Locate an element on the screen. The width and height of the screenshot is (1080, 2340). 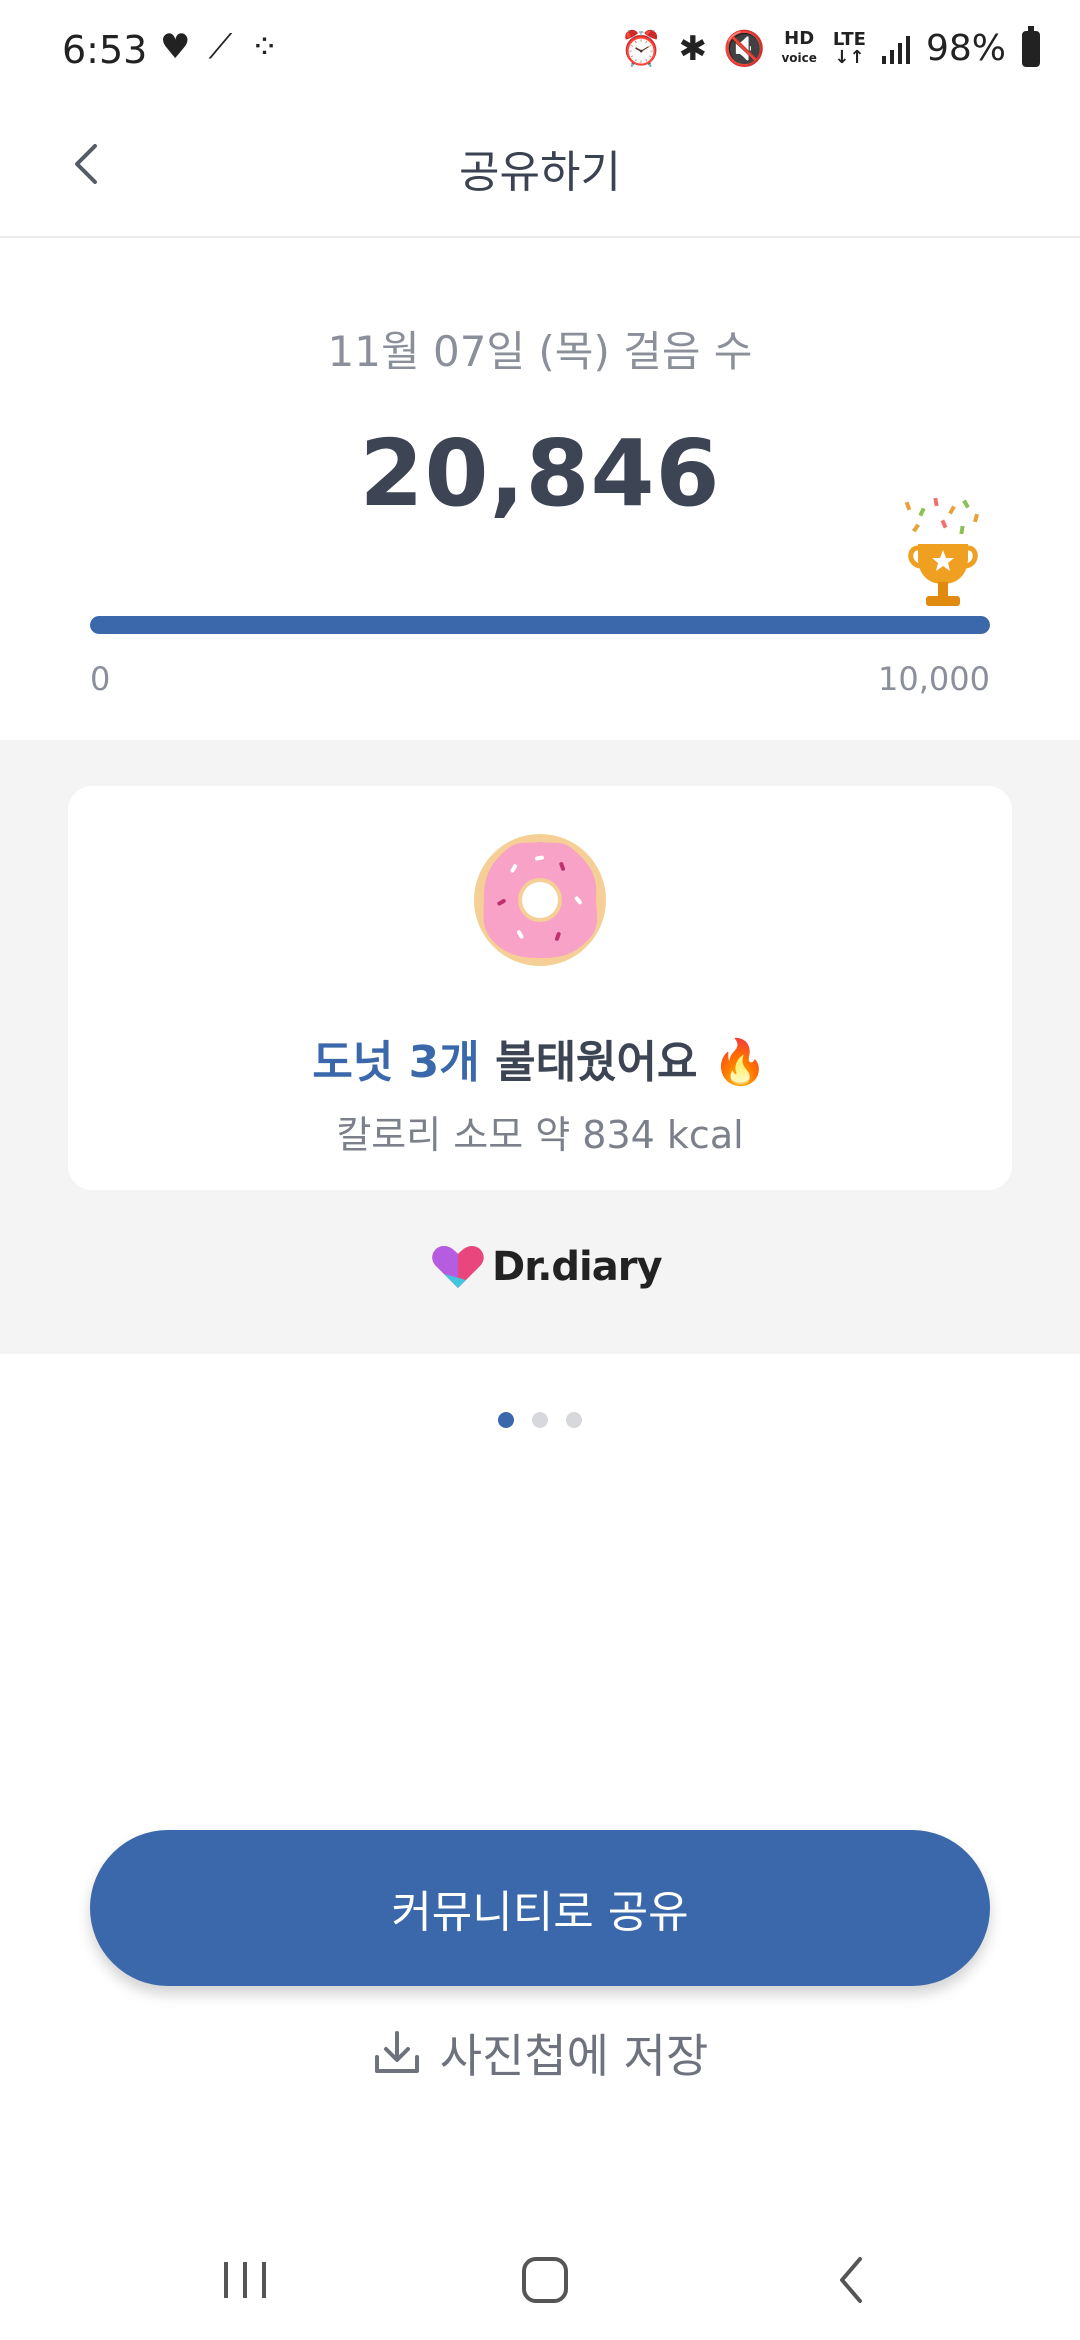
burn-highlight: 도넛 3개 is located at coordinates (396, 1062).